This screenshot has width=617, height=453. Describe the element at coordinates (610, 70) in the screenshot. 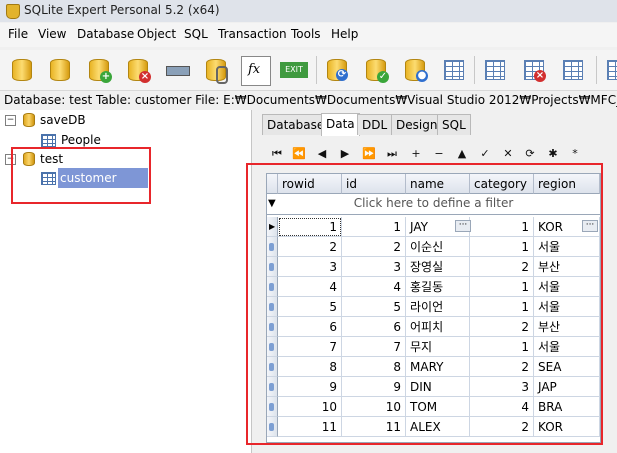

I see `more-icon` at that location.